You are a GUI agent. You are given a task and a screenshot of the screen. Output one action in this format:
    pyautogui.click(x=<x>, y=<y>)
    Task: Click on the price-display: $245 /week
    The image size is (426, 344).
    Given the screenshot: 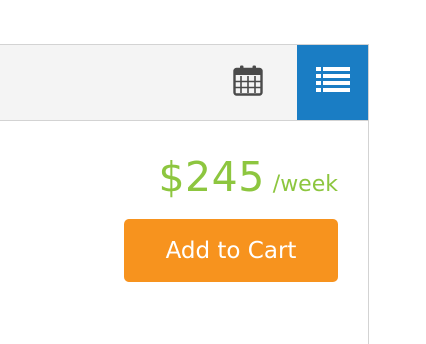 What is the action you would take?
    pyautogui.click(x=248, y=177)
    